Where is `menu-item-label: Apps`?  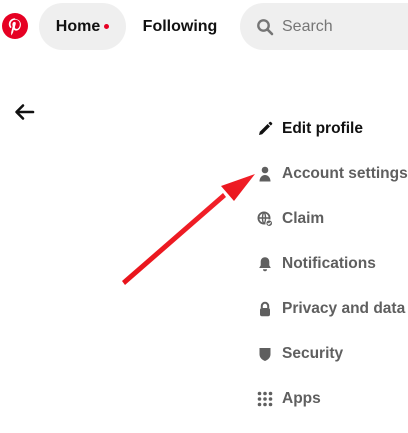
menu-item-label: Apps is located at coordinates (301, 398).